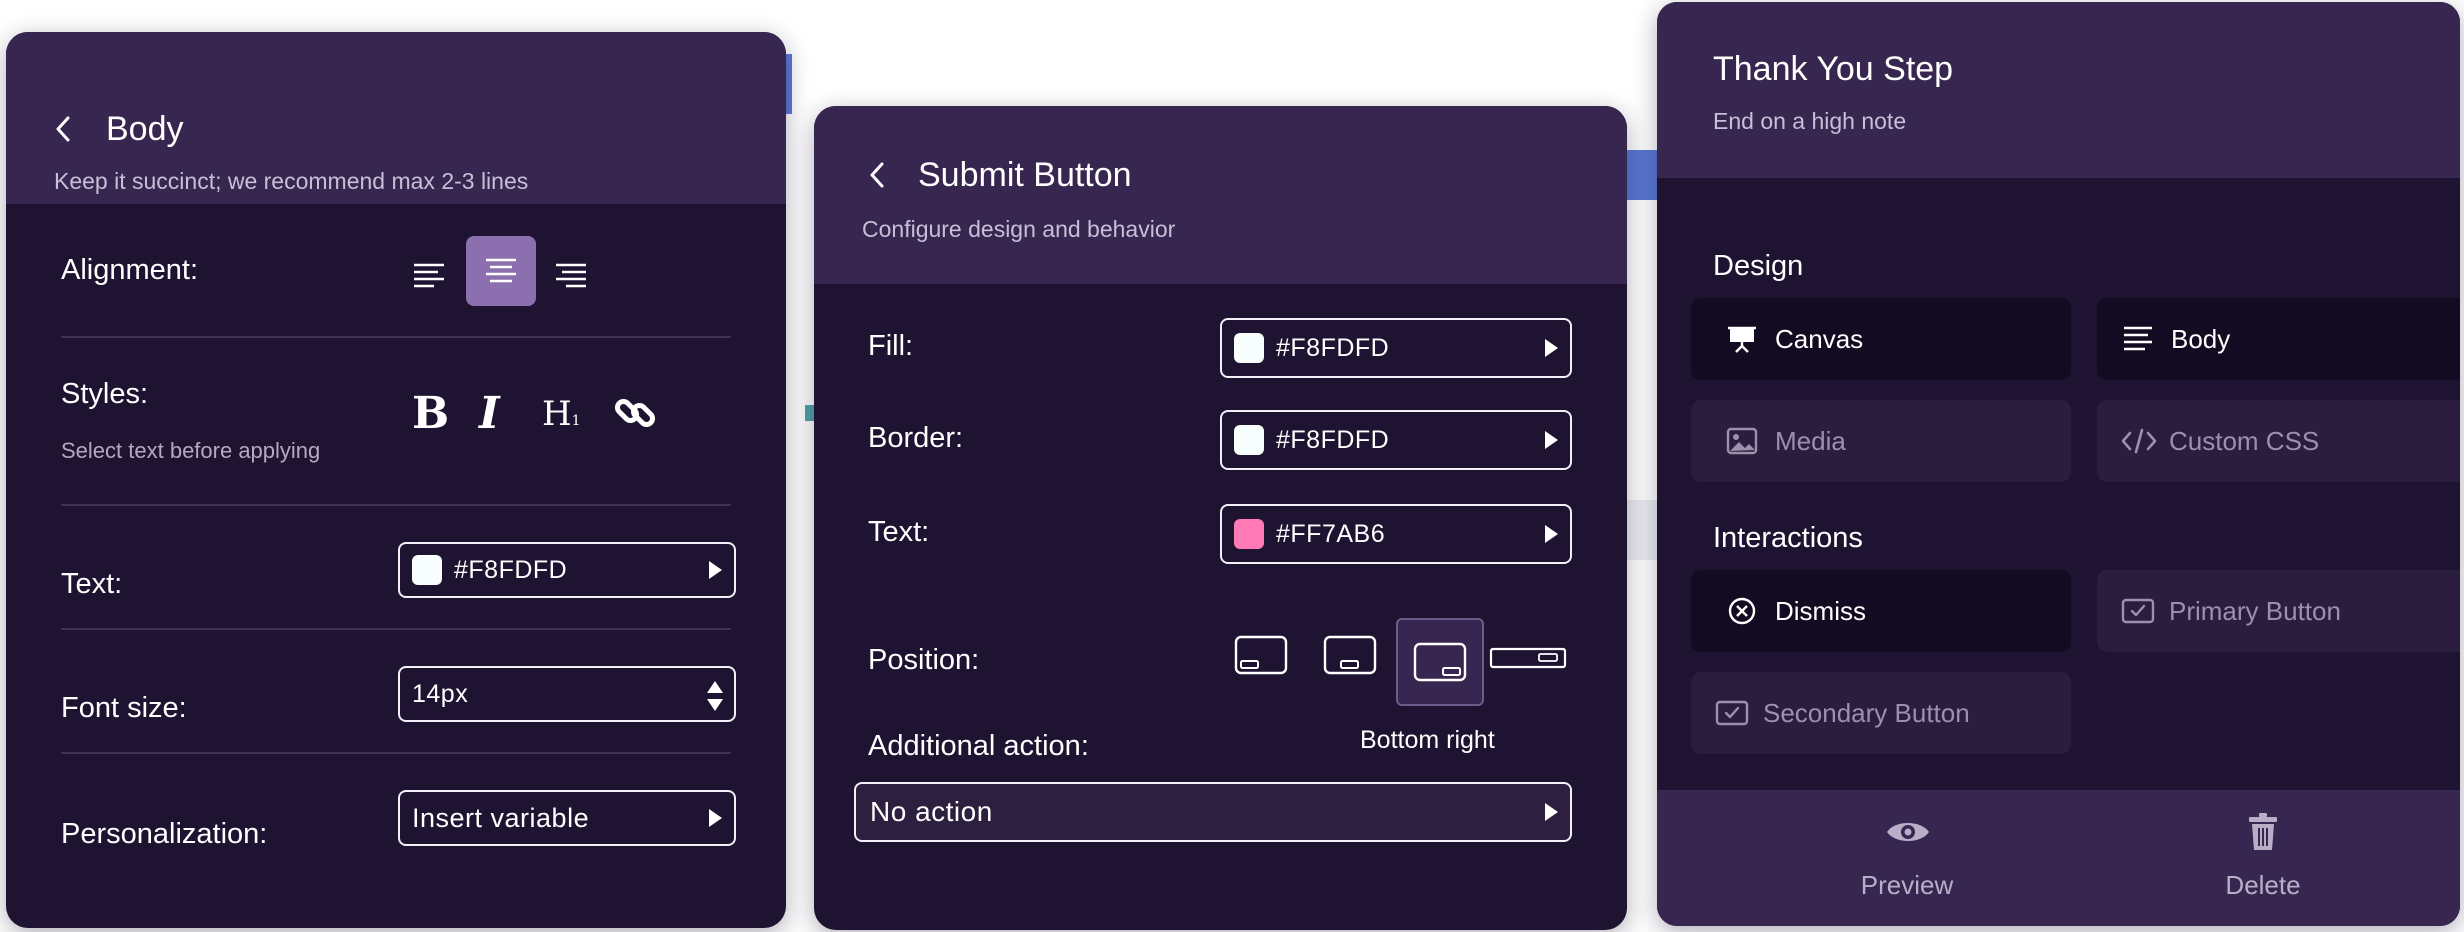 Image resolution: width=2464 pixels, height=932 pixels. Describe the element at coordinates (1758, 266) in the screenshot. I see `design-heading: Design` at that location.